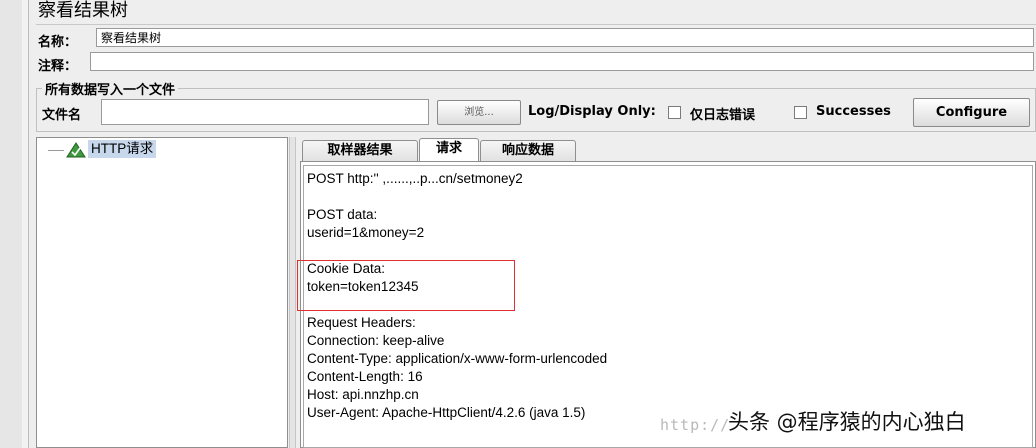 Image resolution: width=1036 pixels, height=448 pixels. Describe the element at coordinates (292, 292) in the screenshot. I see `split-pane-divider` at that location.